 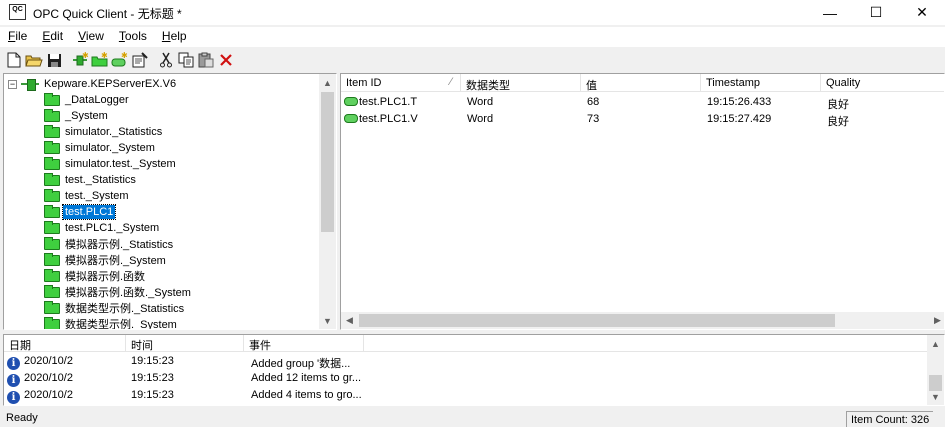 I want to click on tree-node-group: test._System, so click(x=87, y=196).